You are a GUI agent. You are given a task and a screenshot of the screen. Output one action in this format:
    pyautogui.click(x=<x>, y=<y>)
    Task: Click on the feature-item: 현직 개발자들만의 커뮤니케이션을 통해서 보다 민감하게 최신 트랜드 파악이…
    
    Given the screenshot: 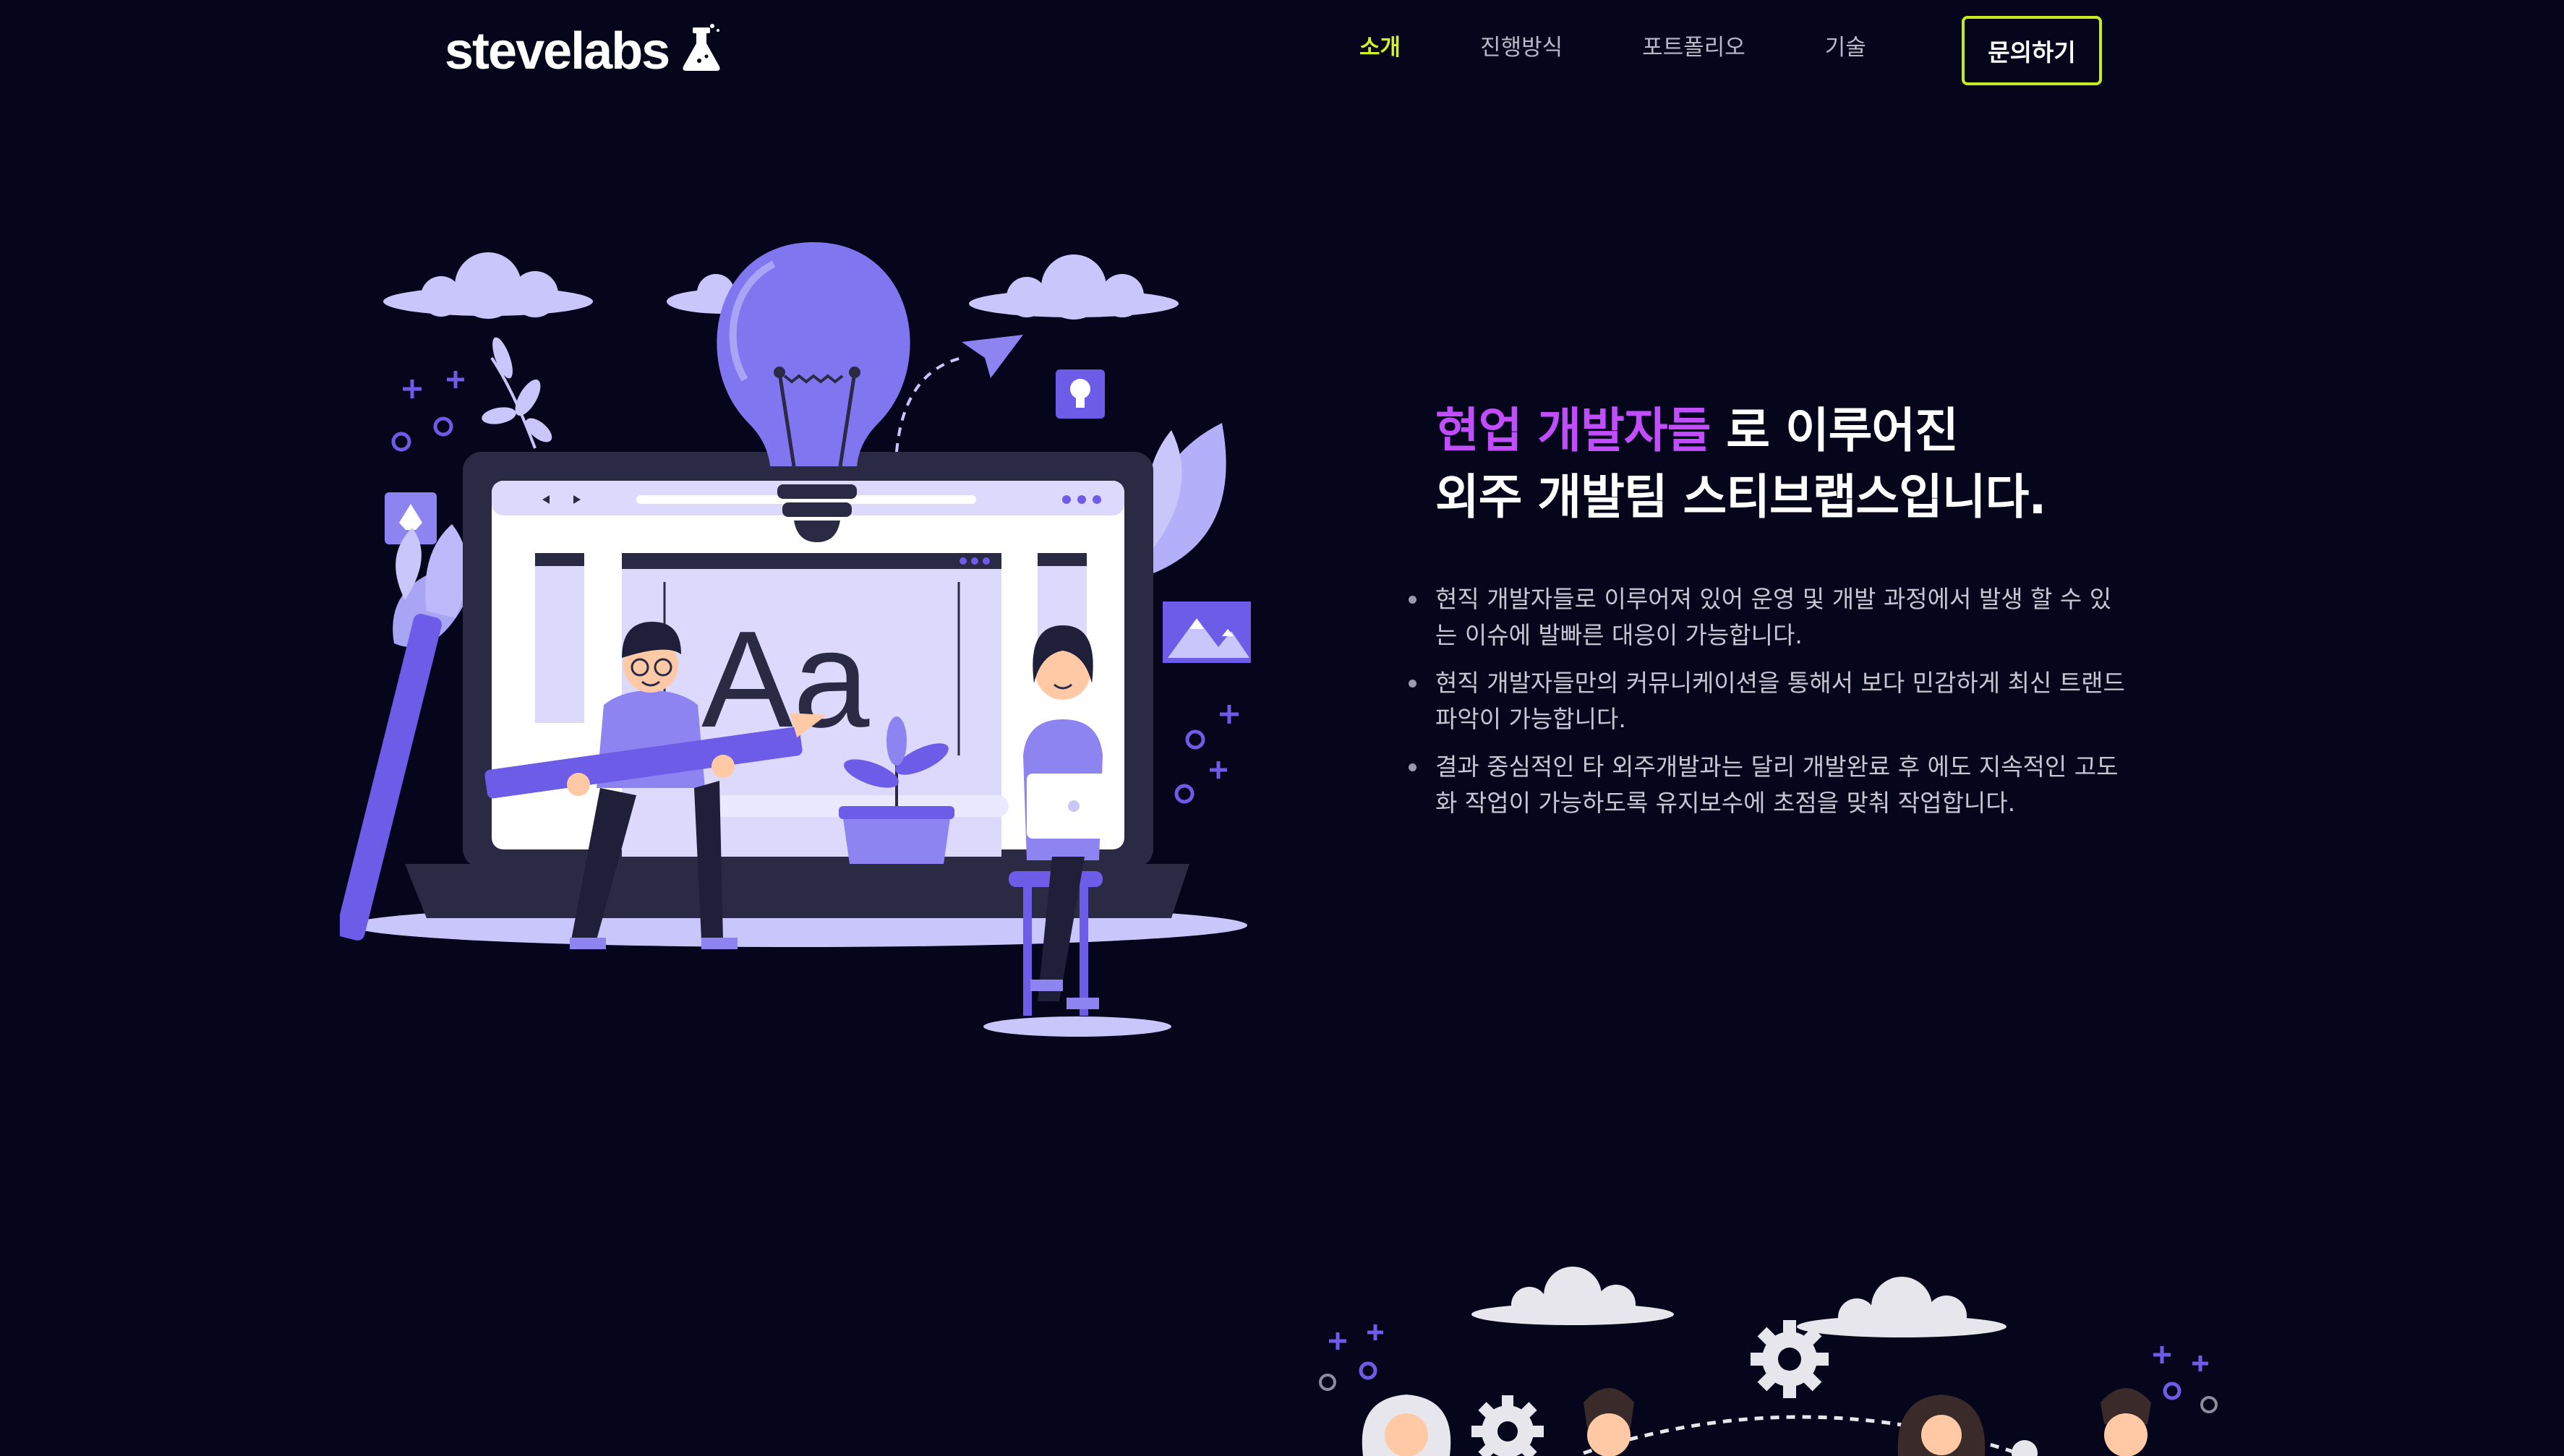 What is the action you would take?
    pyautogui.click(x=1769, y=701)
    